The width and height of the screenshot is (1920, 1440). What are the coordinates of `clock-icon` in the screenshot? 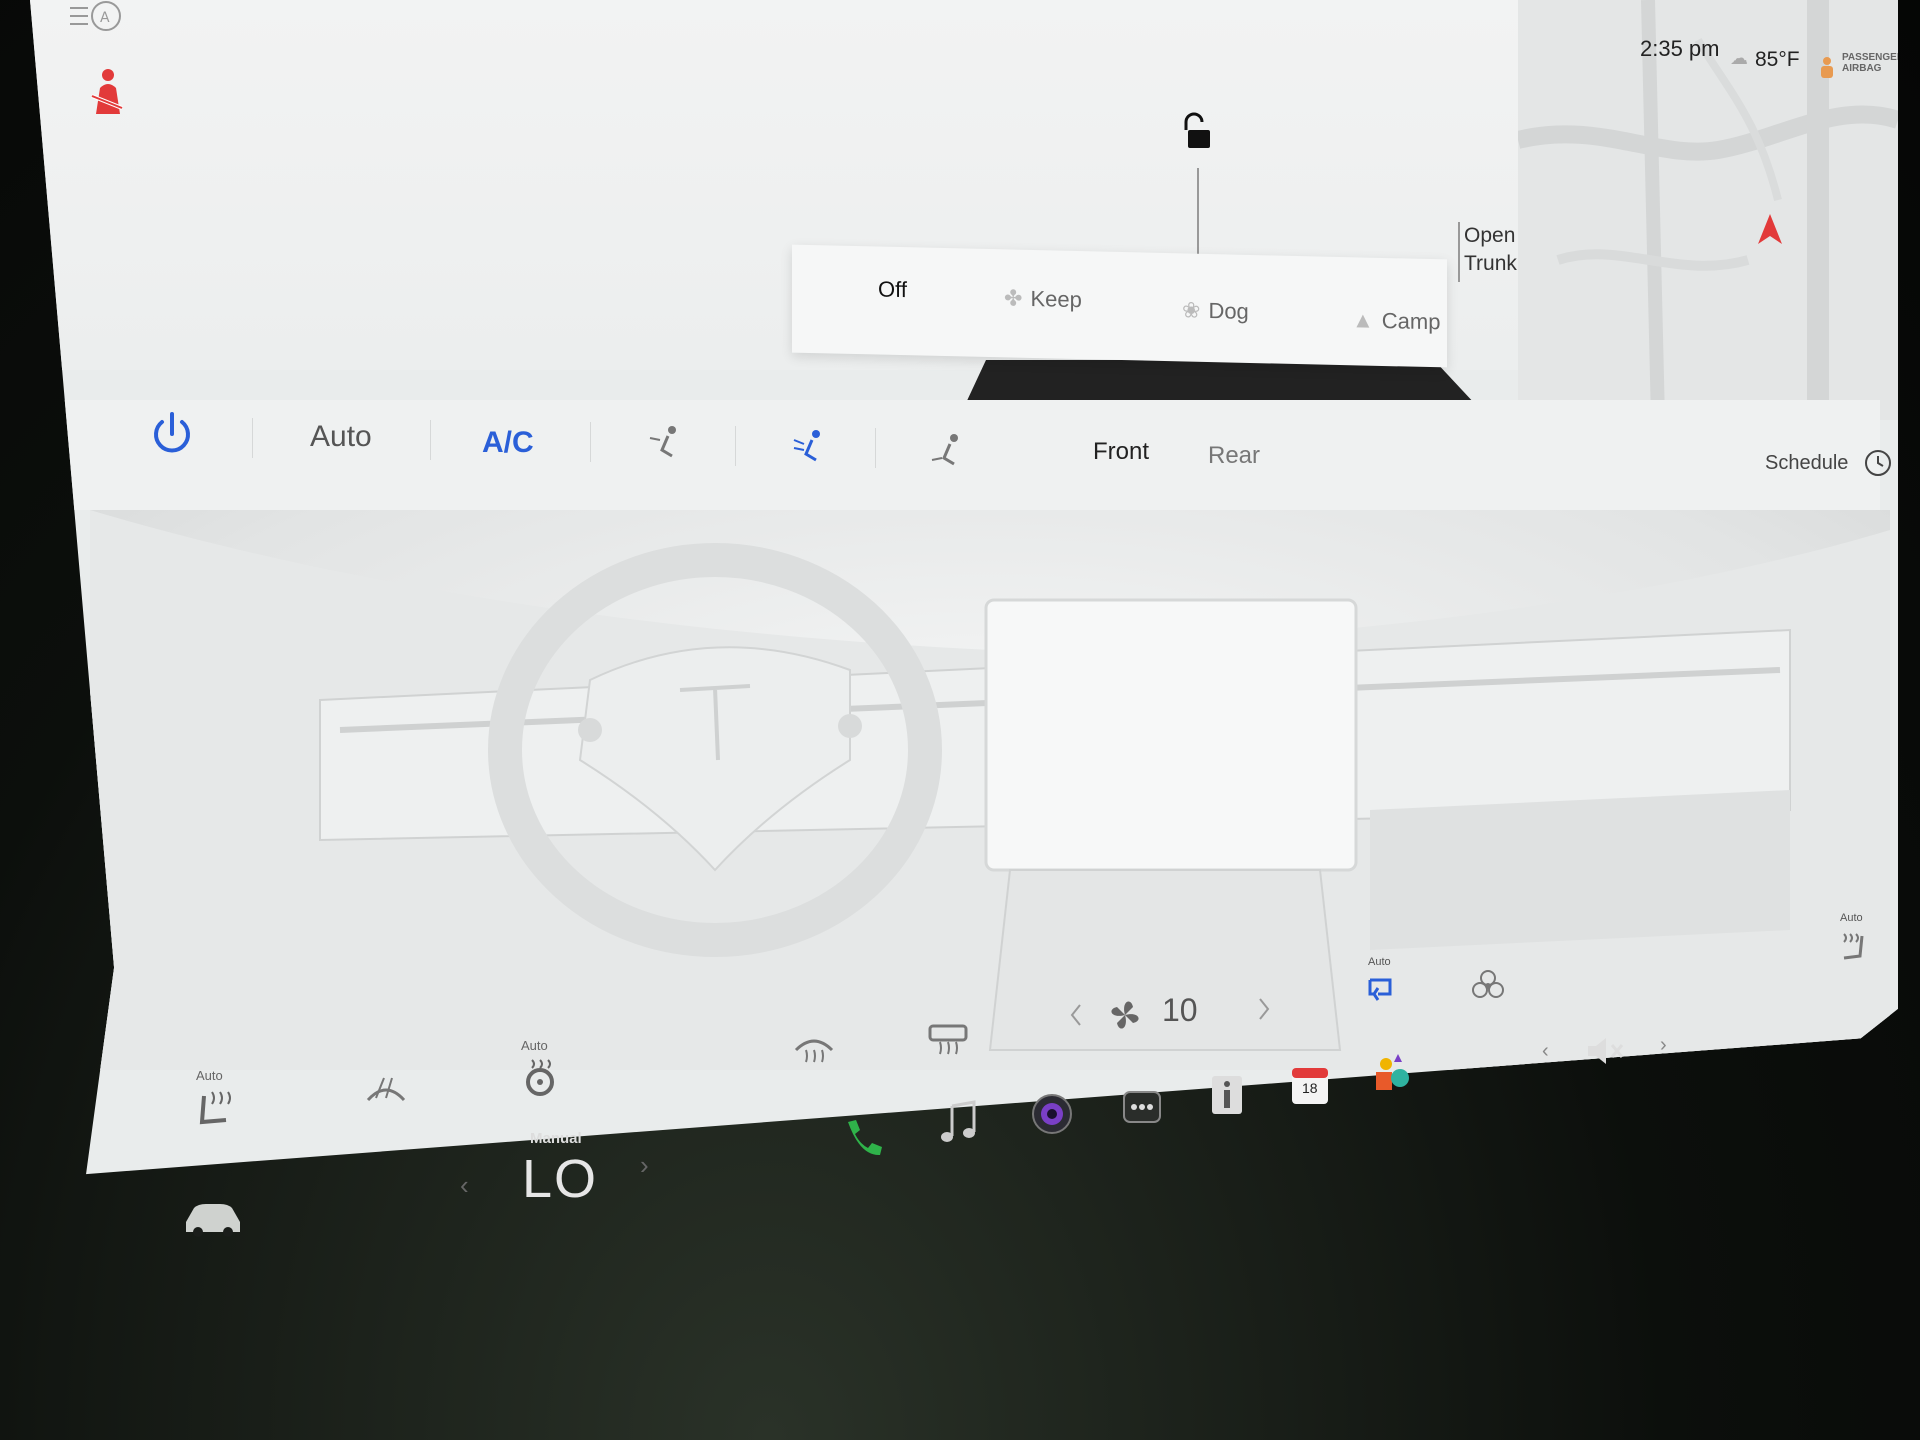 It's located at (1878, 465).